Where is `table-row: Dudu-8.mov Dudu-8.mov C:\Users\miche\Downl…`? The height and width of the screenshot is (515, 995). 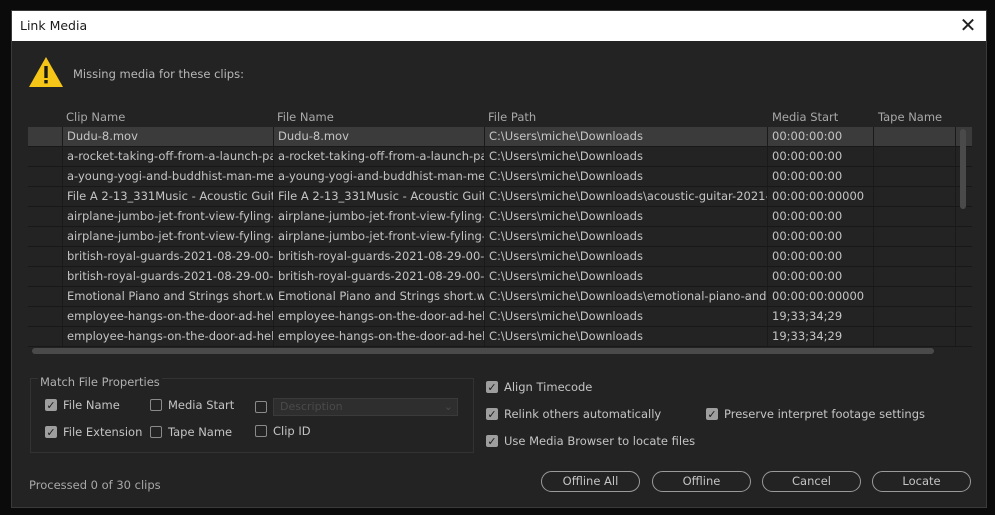 table-row: Dudu-8.mov Dudu-8.mov C:\Users\miche\Downl… is located at coordinates (500, 137).